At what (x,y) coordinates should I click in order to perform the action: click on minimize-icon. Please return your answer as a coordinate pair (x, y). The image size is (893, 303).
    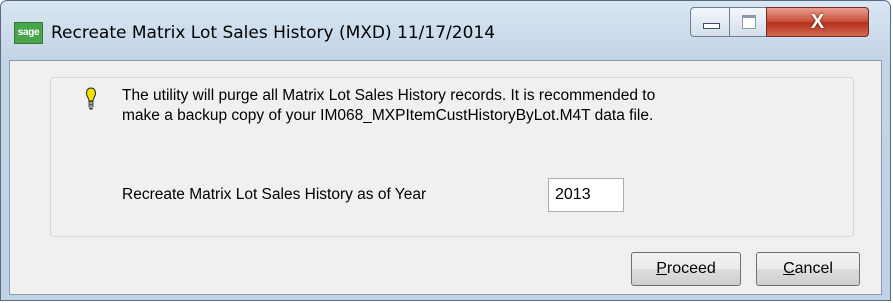
    Looking at the image, I should click on (711, 26).